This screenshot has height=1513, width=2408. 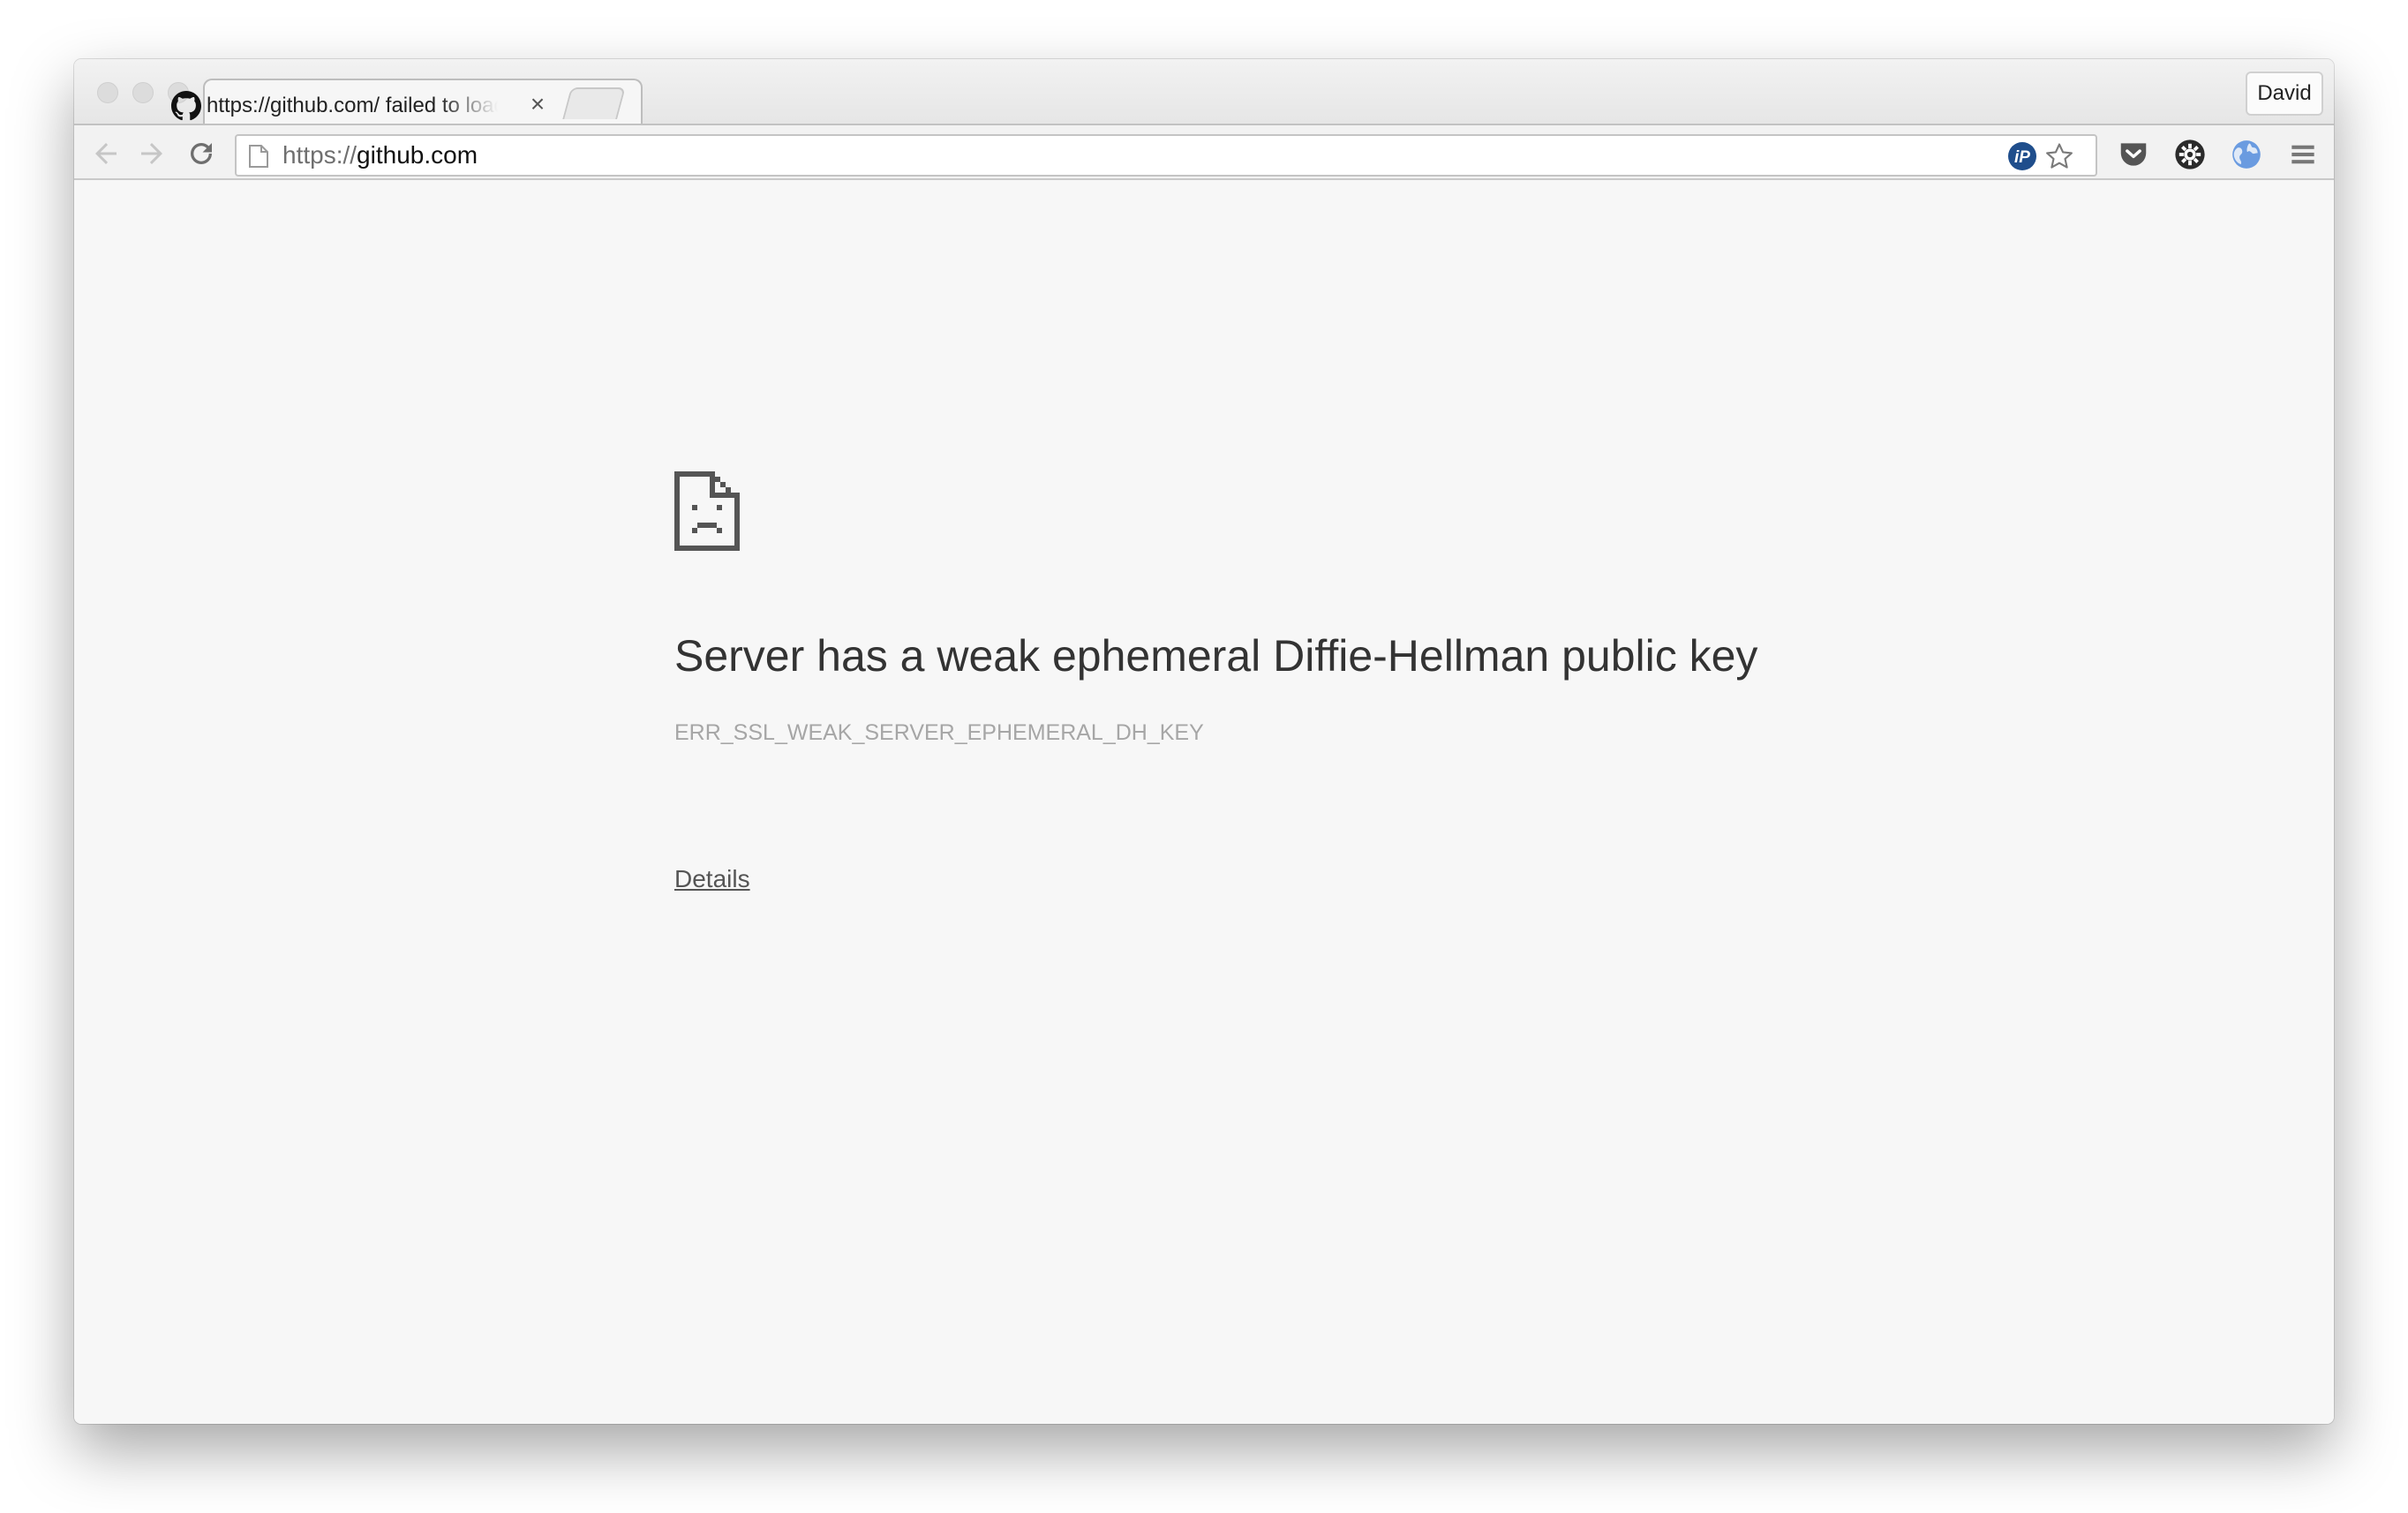 What do you see at coordinates (2303, 154) in the screenshot?
I see `menu-icon` at bounding box center [2303, 154].